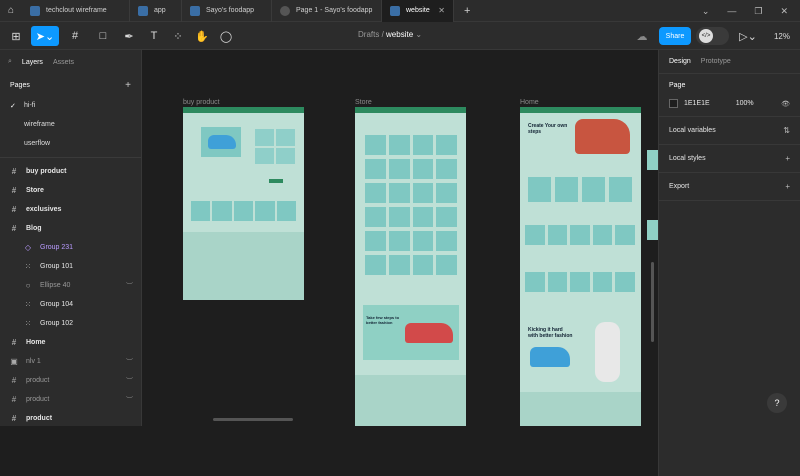  I want to click on present-icon: ▷⌄, so click(748, 36).